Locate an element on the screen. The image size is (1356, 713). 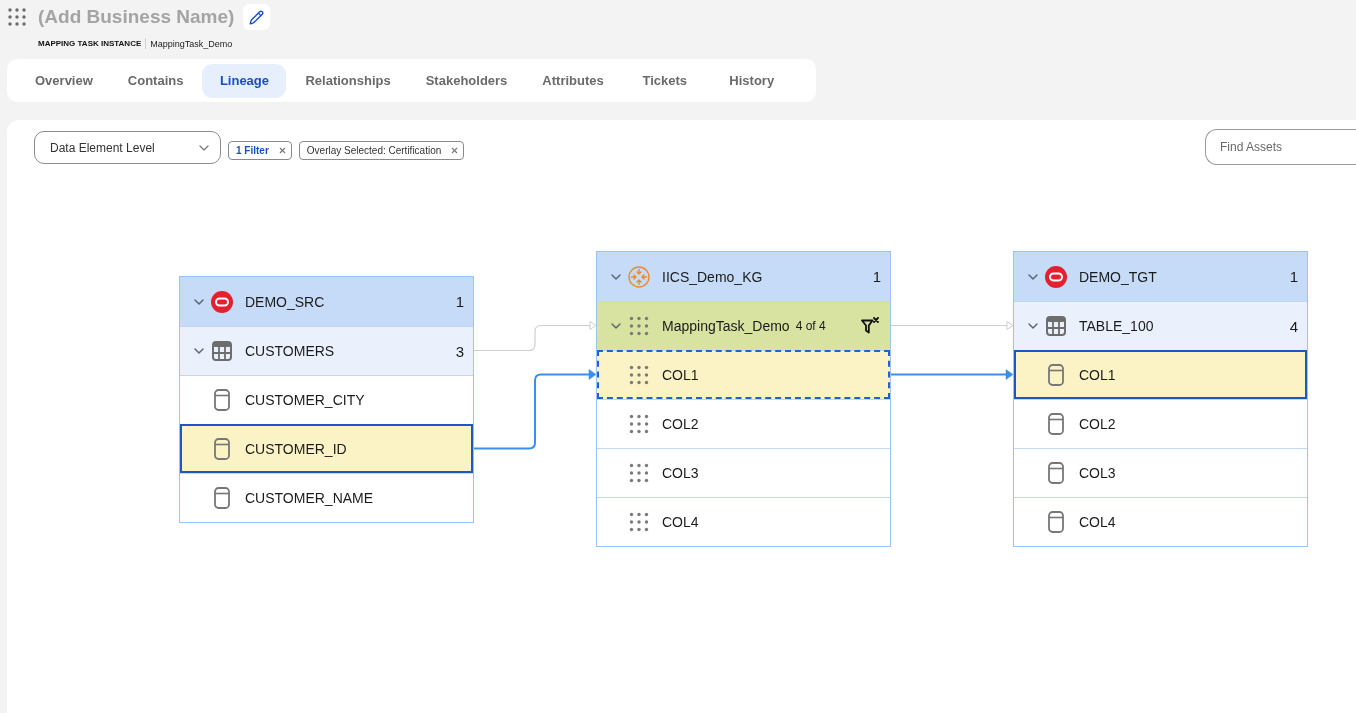
tab: Lineage is located at coordinates (244, 80).